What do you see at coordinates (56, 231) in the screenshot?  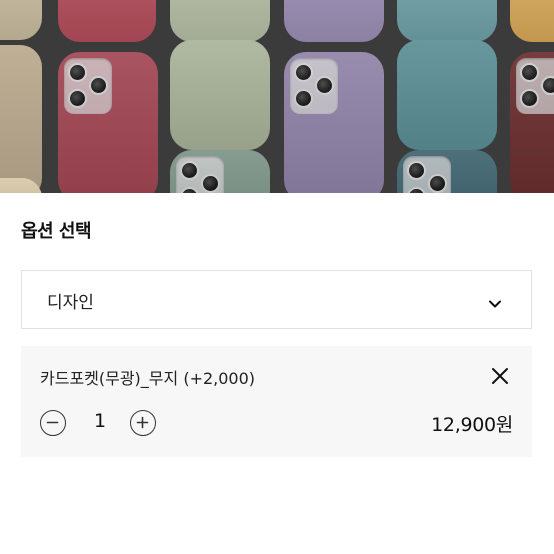 I see `option-section-title: 옵션 선택` at bounding box center [56, 231].